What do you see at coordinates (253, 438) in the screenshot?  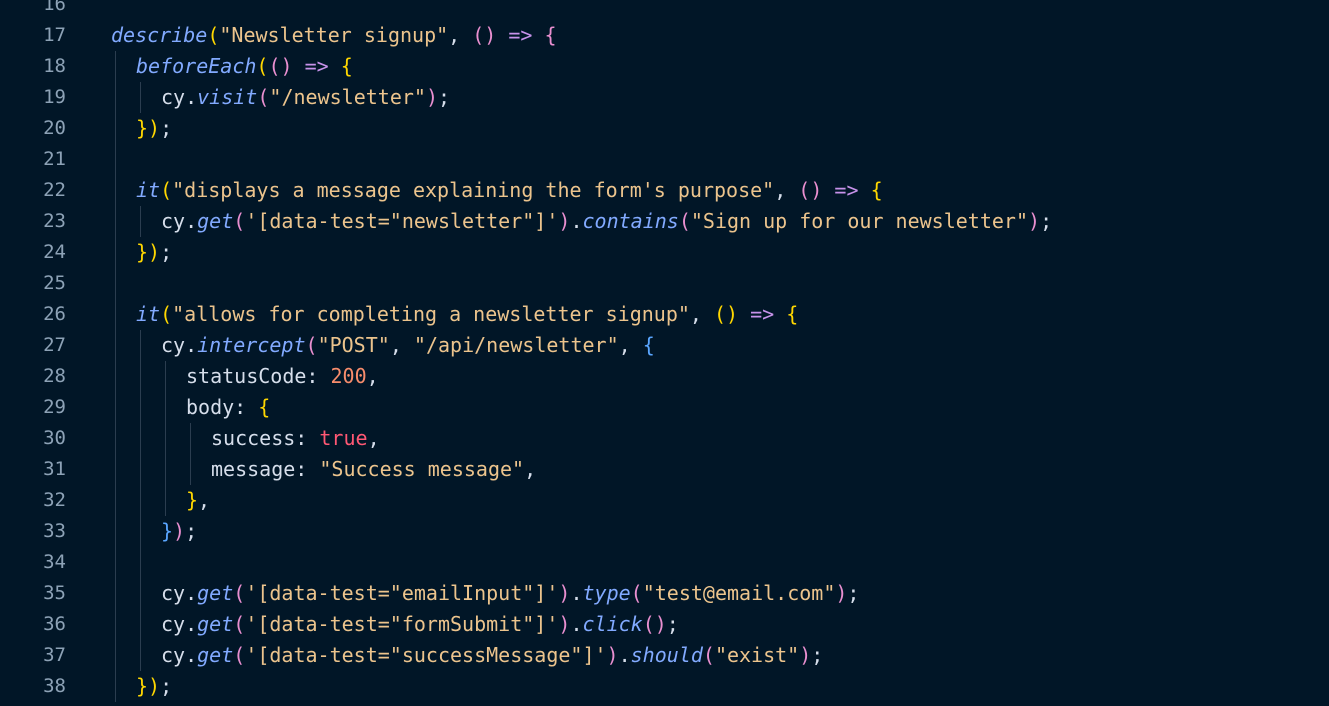 I see `code-token: success` at bounding box center [253, 438].